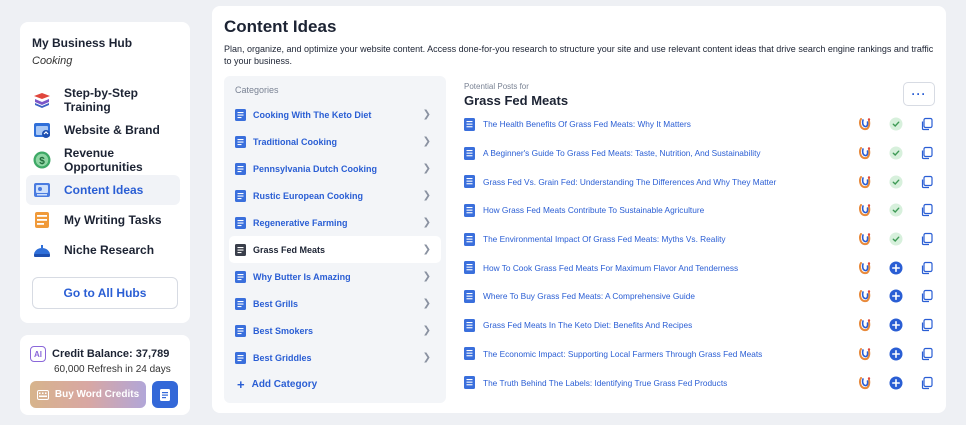  I want to click on post-actions, so click(897, 325).